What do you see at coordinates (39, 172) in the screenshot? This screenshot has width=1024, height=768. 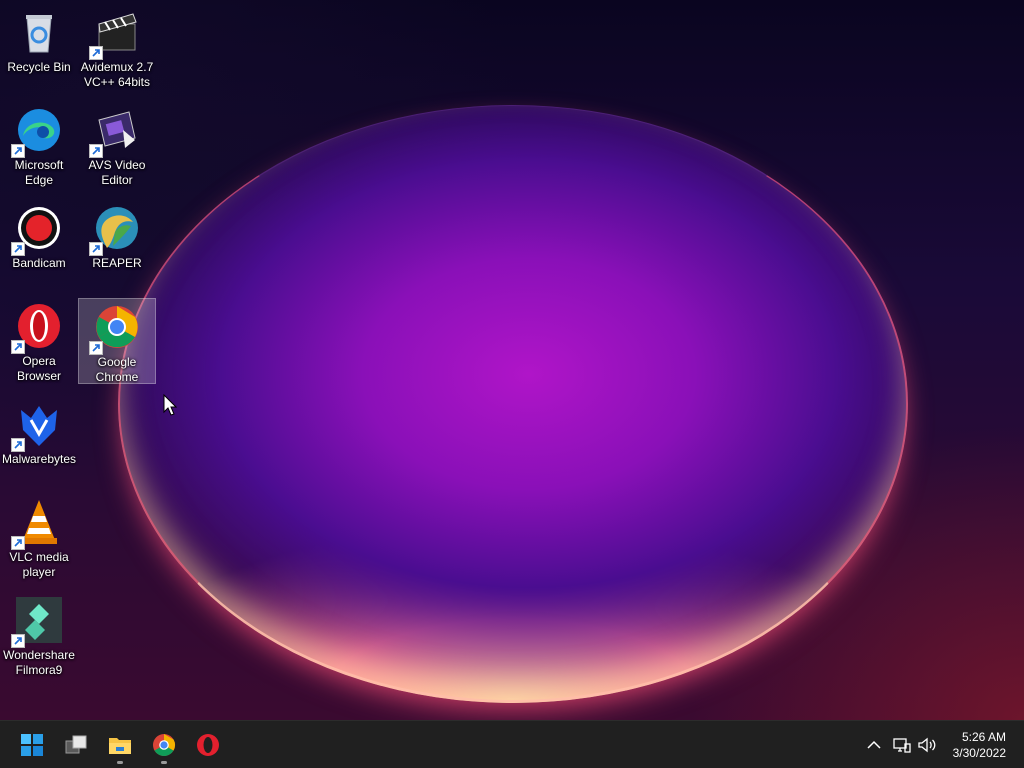 I see `desktop-icon-label: Microsoft Edge` at bounding box center [39, 172].